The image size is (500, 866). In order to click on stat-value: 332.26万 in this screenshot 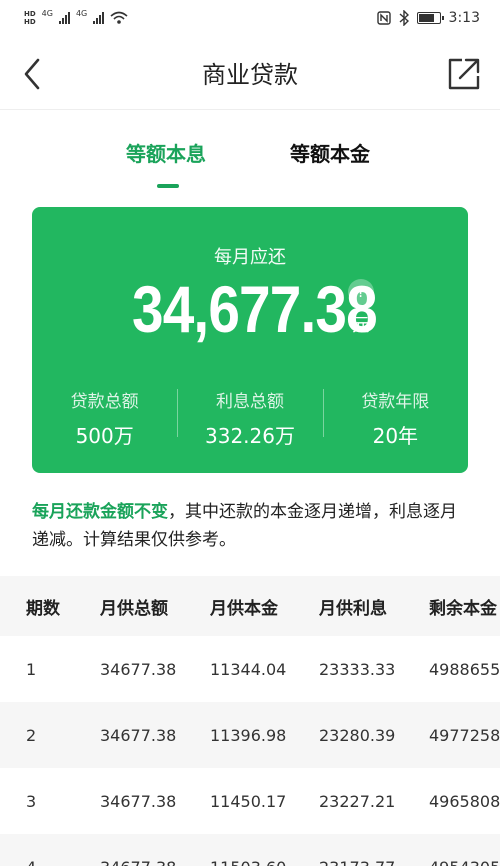, I will do `click(250, 436)`.